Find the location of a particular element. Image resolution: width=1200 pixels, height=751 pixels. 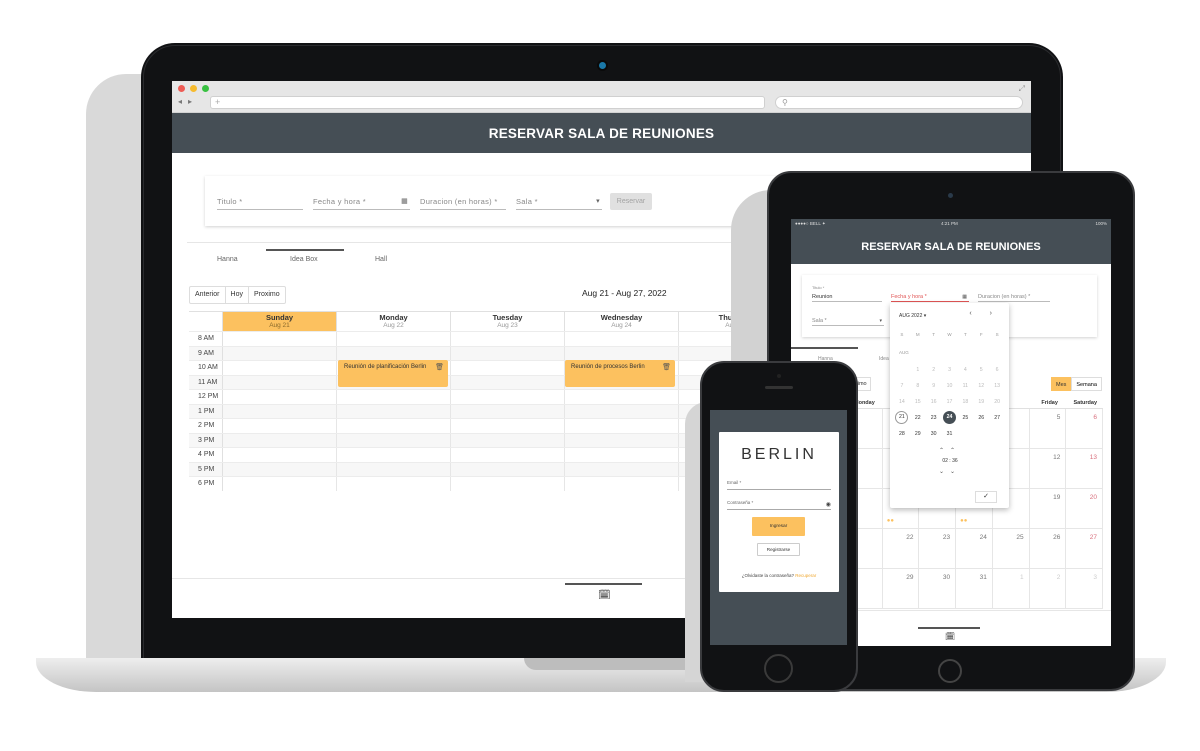

month-day-cell: 24 is located at coordinates (974, 548).